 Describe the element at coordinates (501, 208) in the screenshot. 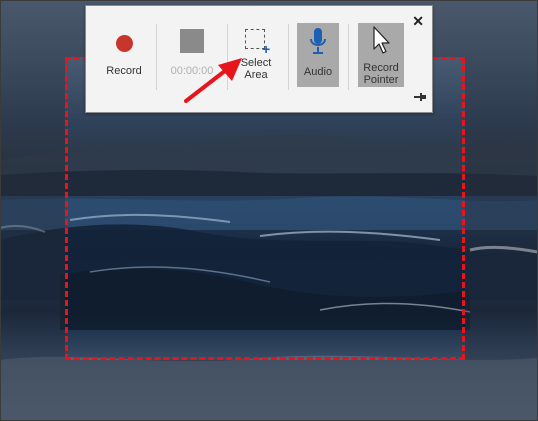

I see `dim-overlay-right` at that location.